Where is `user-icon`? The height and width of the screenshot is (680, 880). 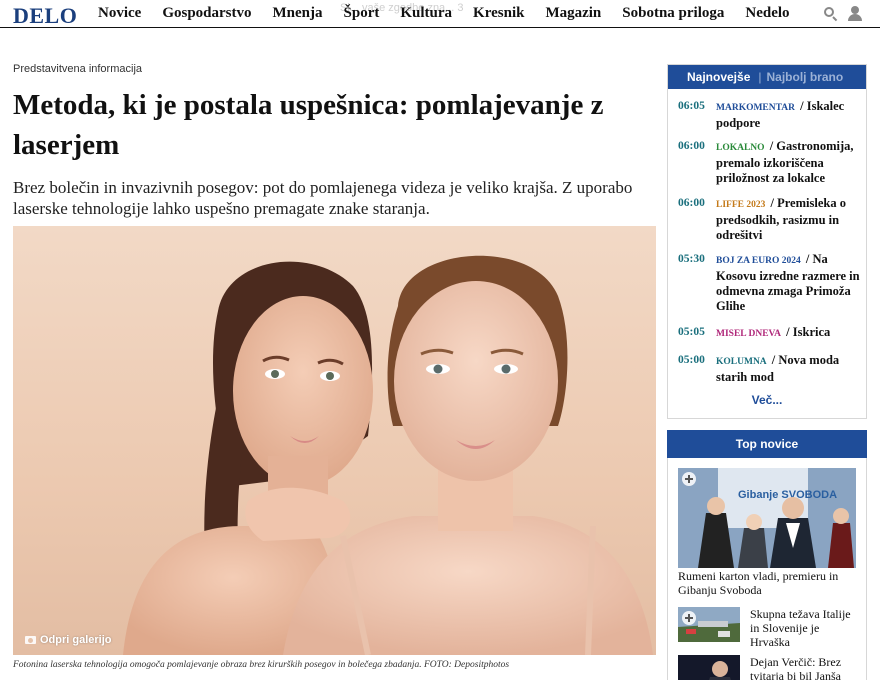 user-icon is located at coordinates (855, 13).